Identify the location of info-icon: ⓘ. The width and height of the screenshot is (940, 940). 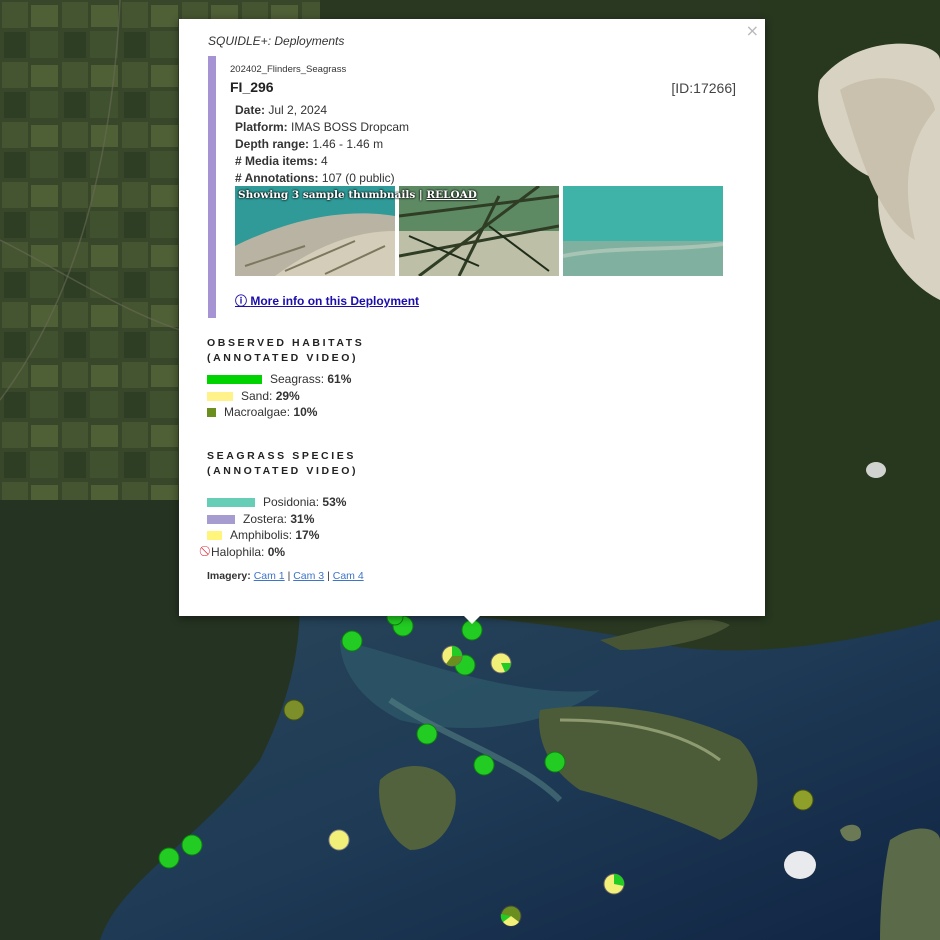
(241, 301).